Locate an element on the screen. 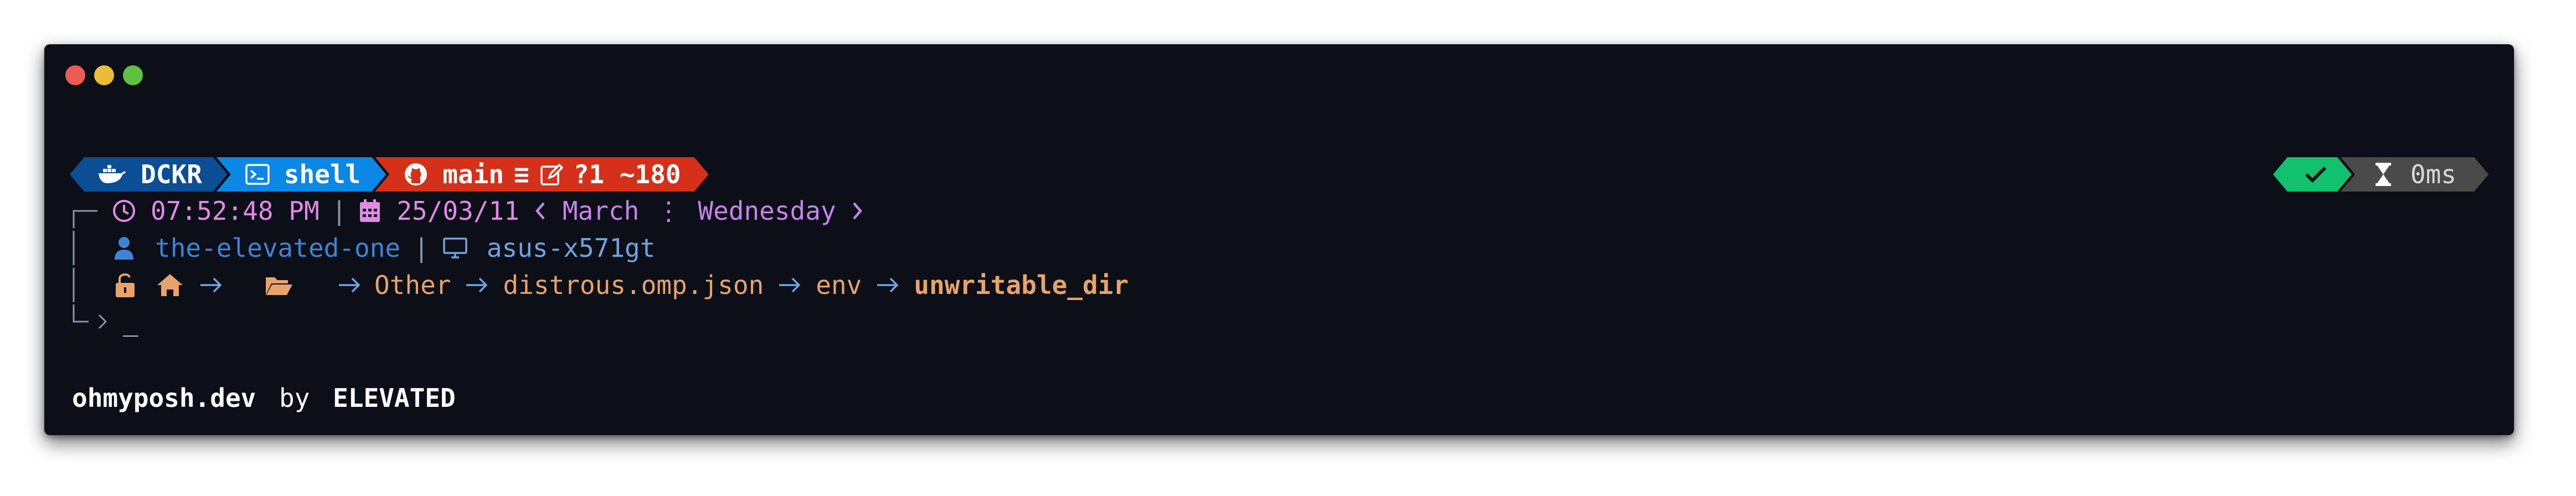 This screenshot has height=496, width=2576. hostname: asus-x571gt is located at coordinates (571, 248).